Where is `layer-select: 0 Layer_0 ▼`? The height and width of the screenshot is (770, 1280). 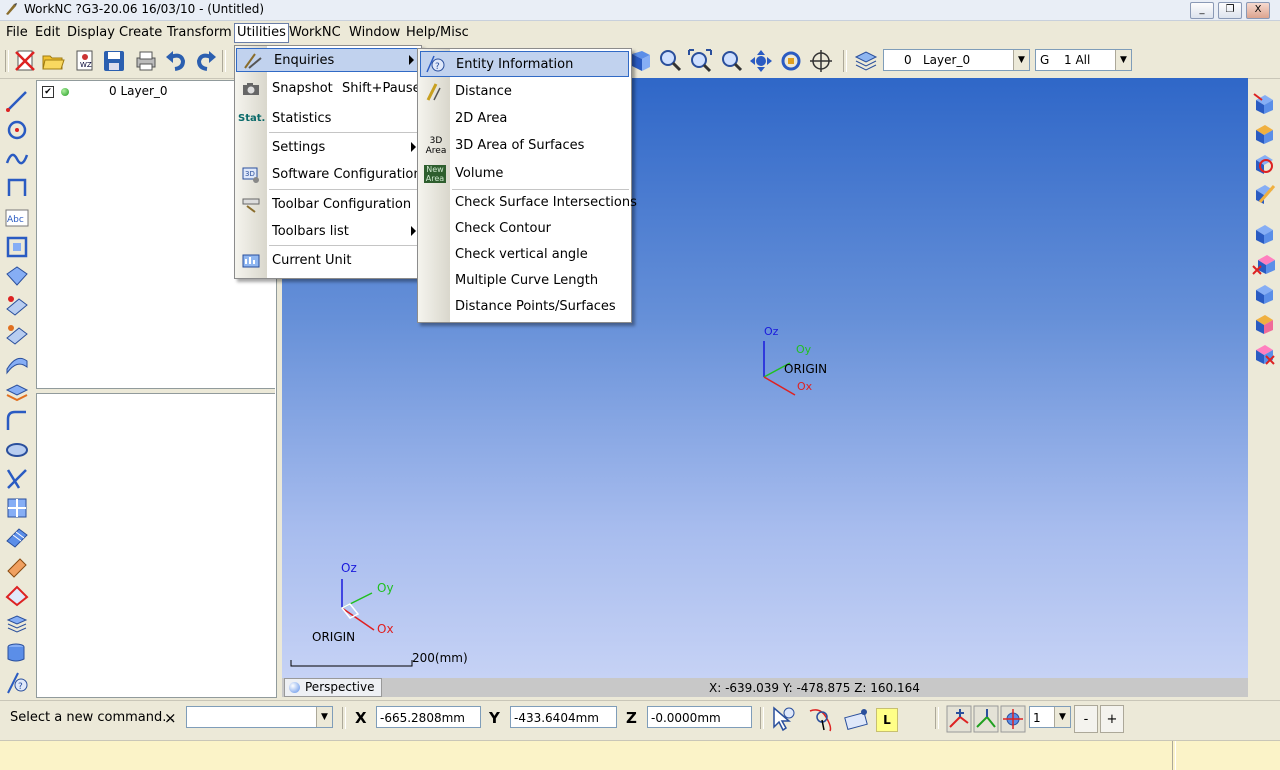
layer-select: 0 Layer_0 ▼ is located at coordinates (956, 60).